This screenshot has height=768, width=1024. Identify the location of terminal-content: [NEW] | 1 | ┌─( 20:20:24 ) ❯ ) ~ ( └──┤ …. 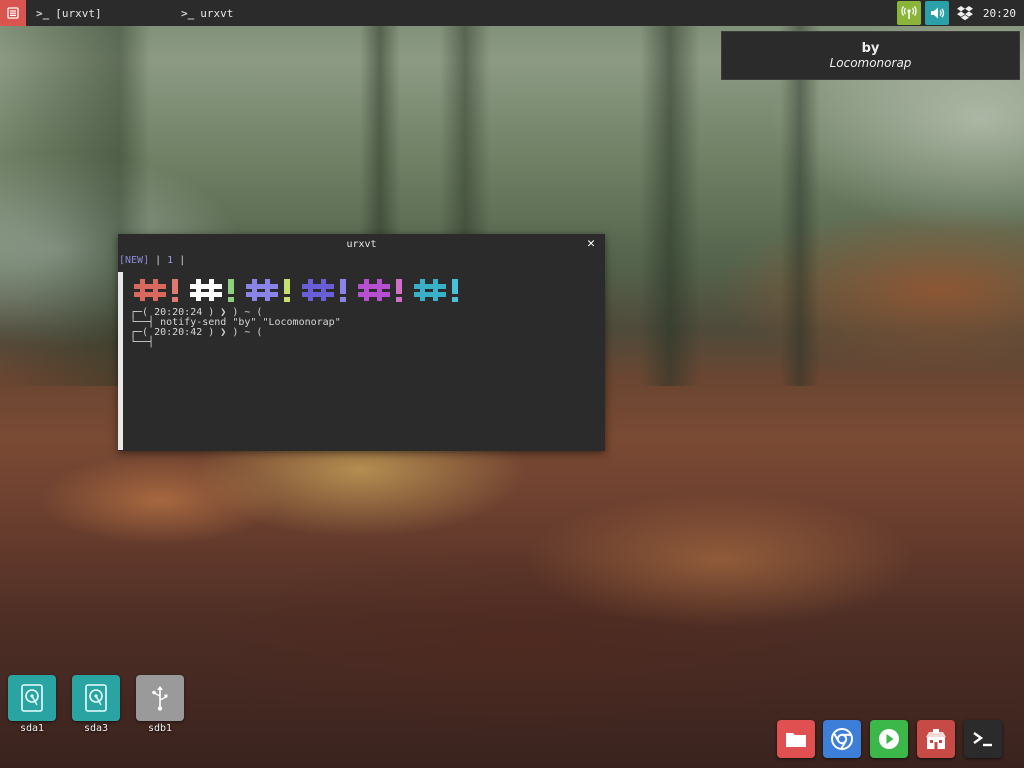
(361, 352).